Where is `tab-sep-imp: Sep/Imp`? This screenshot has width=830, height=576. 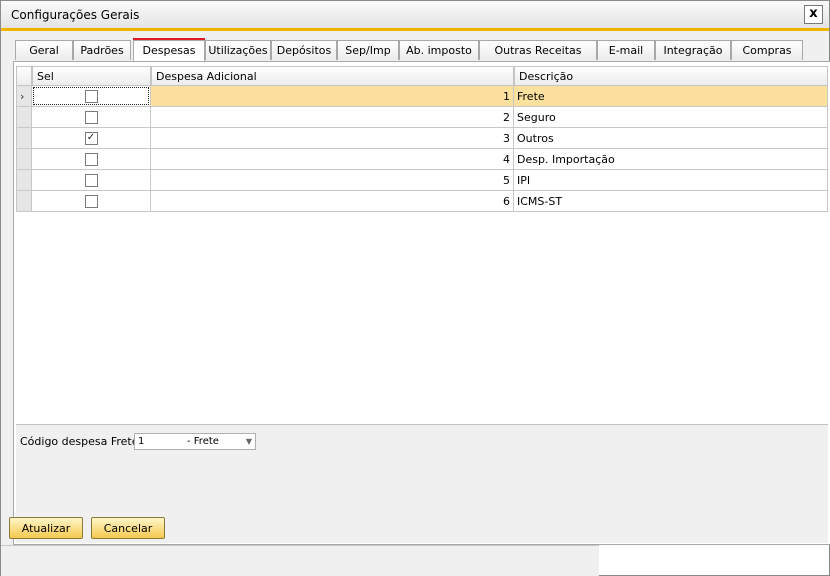 tab-sep-imp: Sep/Imp is located at coordinates (368, 50).